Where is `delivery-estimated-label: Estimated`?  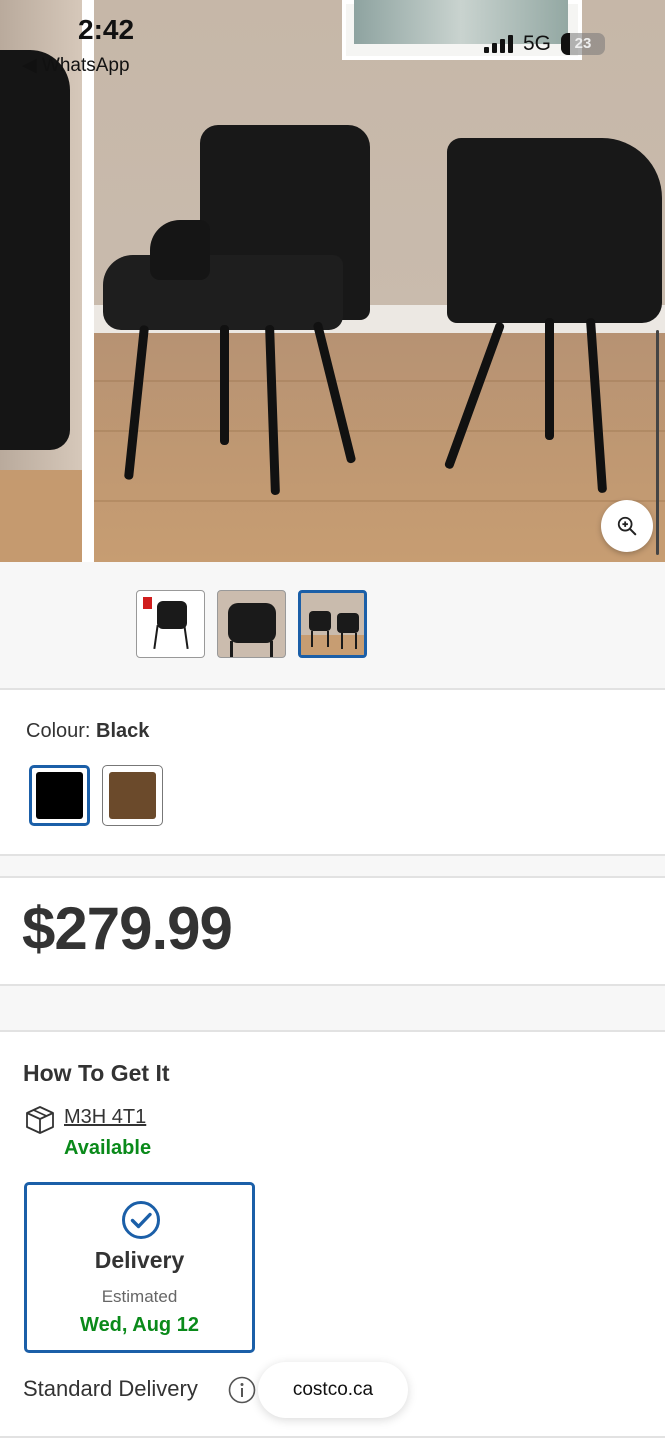 delivery-estimated-label: Estimated is located at coordinates (139, 1296).